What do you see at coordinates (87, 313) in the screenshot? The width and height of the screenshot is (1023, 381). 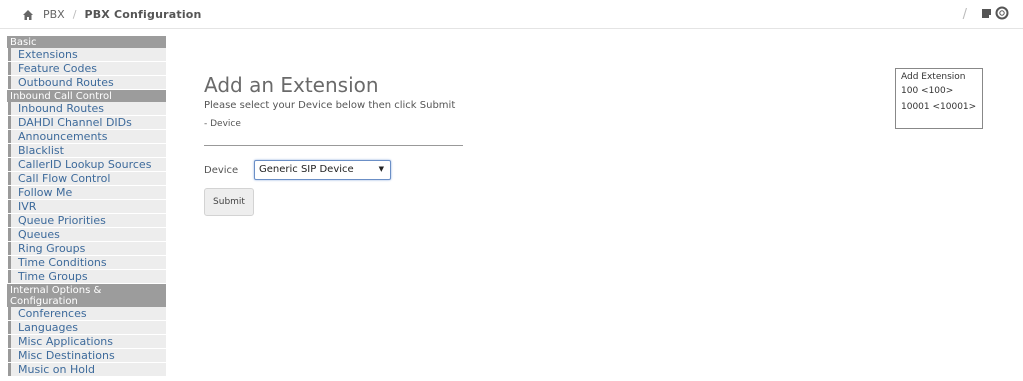 I see `sidebar-item-conferences: Conferences` at bounding box center [87, 313].